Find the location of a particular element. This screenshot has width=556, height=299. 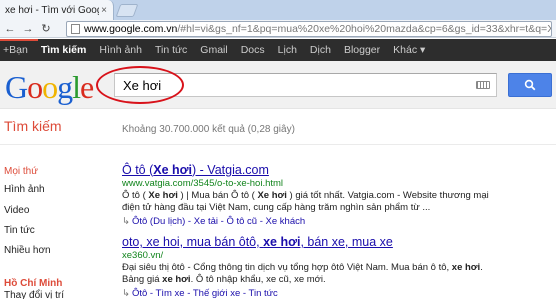

gbar-item-gmail: Gmail is located at coordinates (213, 50).